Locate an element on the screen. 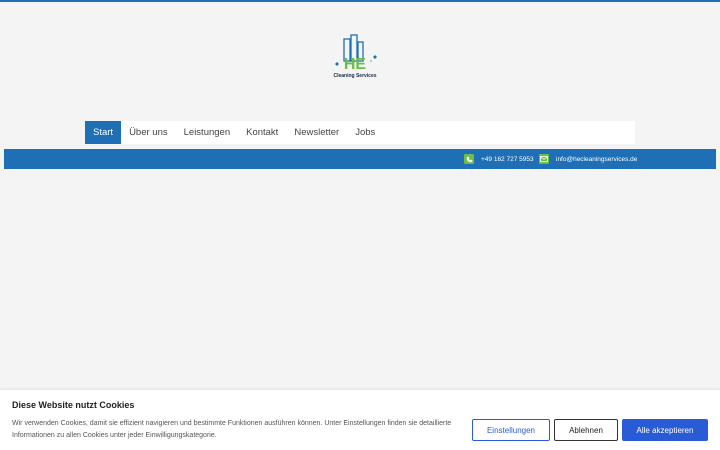  cookie-title: Diese Website nutzt Cookies is located at coordinates (73, 405).